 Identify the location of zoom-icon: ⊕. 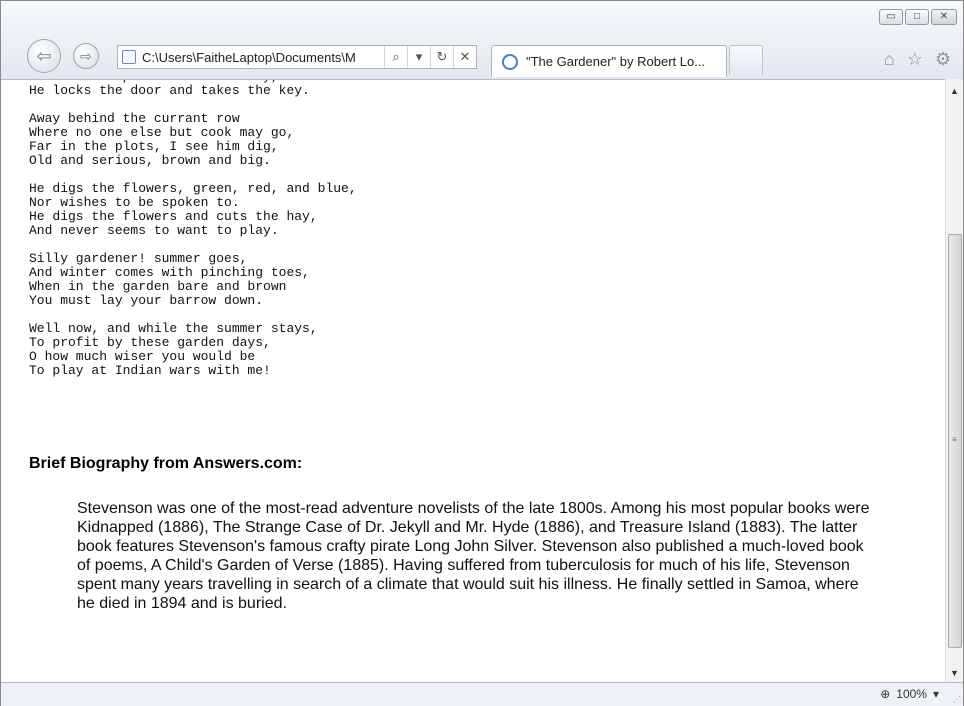
(885, 694).